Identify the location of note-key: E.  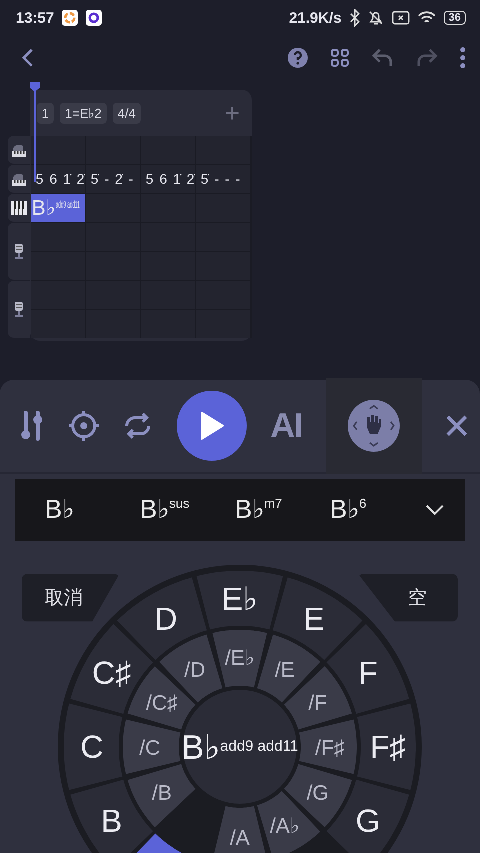
(317, 618).